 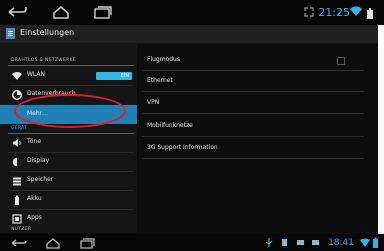 I want to click on sidebar-item-label: Töne, so click(x=34, y=141).